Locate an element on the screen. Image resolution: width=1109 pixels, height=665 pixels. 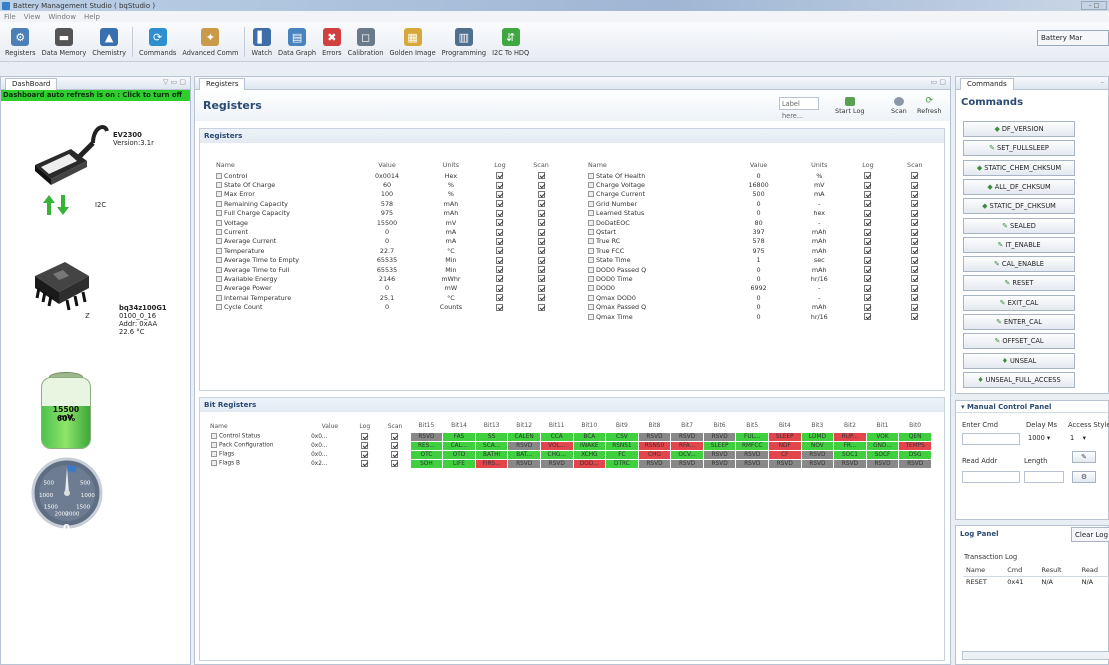
table-row: Control 0x0014 Hex is located at coordinates (389, 175).